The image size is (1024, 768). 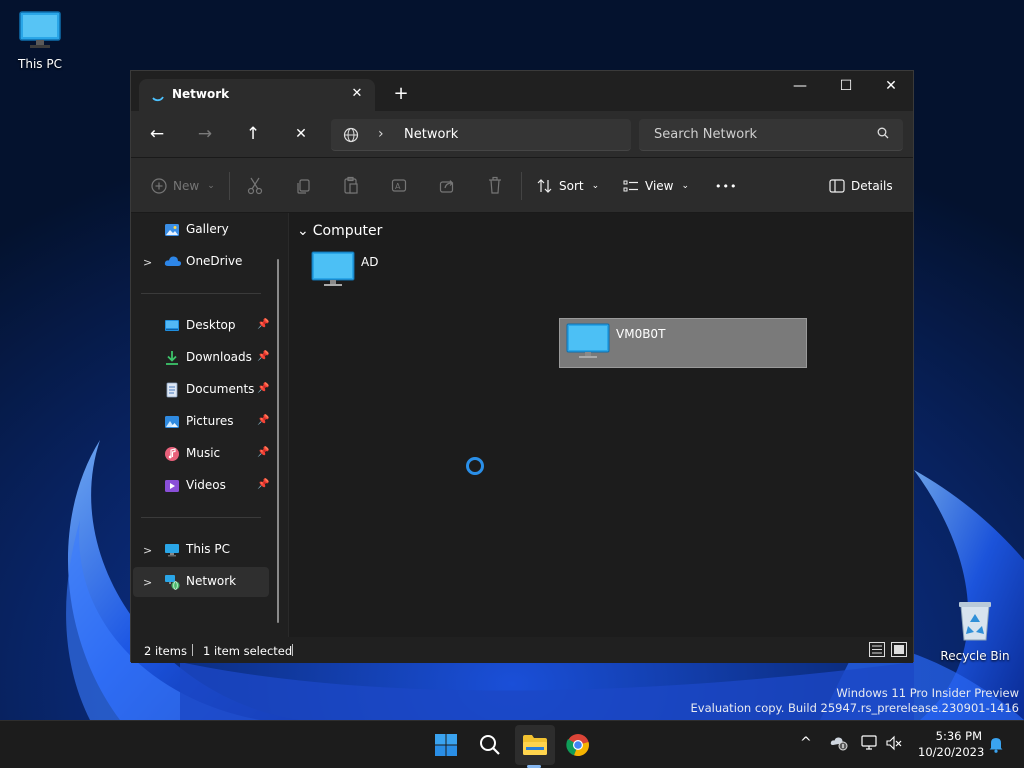 What do you see at coordinates (357, 94) in the screenshot?
I see `tab-close-icon: ✕` at bounding box center [357, 94].